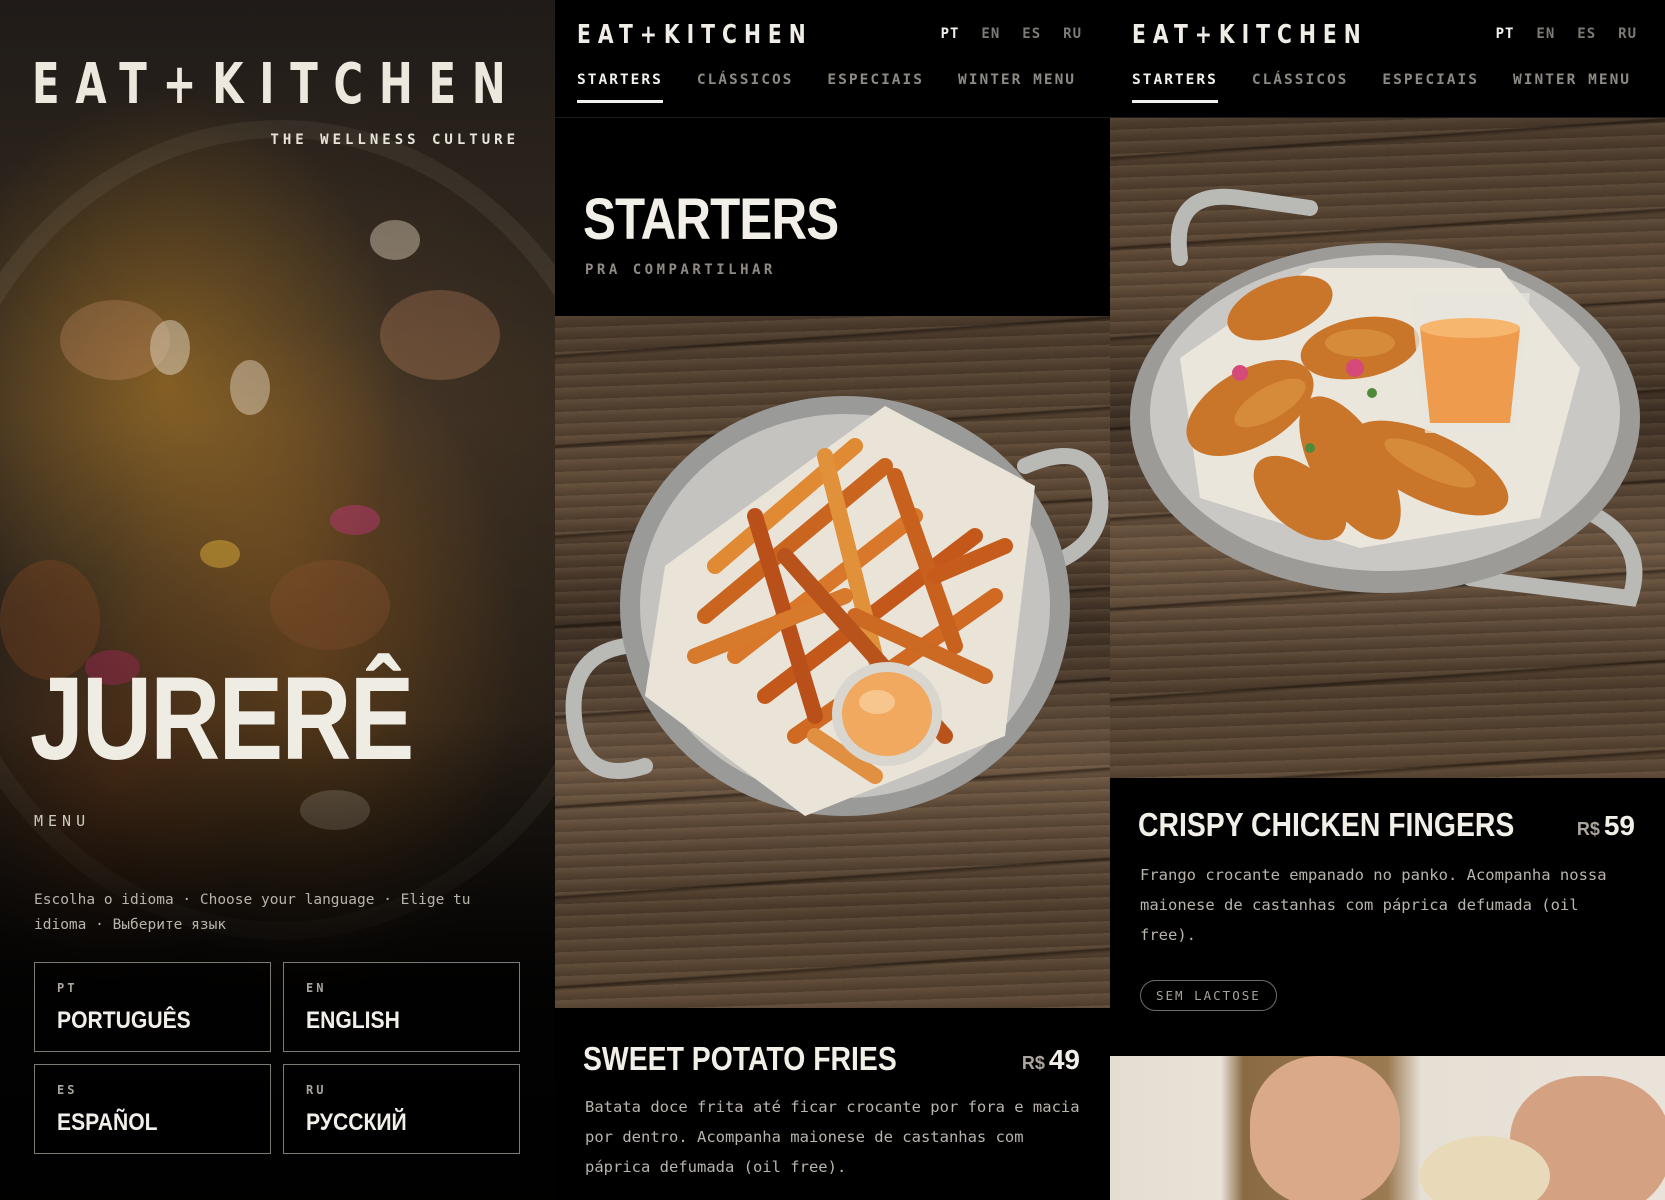  Describe the element at coordinates (740, 1058) in the screenshot. I see `item-name: SWEET POTATO FRIES` at that location.